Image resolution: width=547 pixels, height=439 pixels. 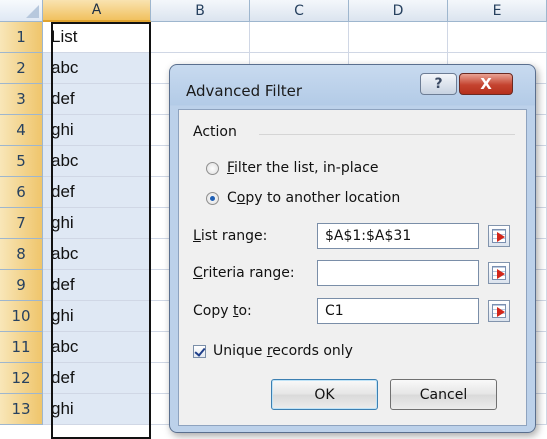 What do you see at coordinates (21, 347) in the screenshot?
I see `row-header: 11` at bounding box center [21, 347].